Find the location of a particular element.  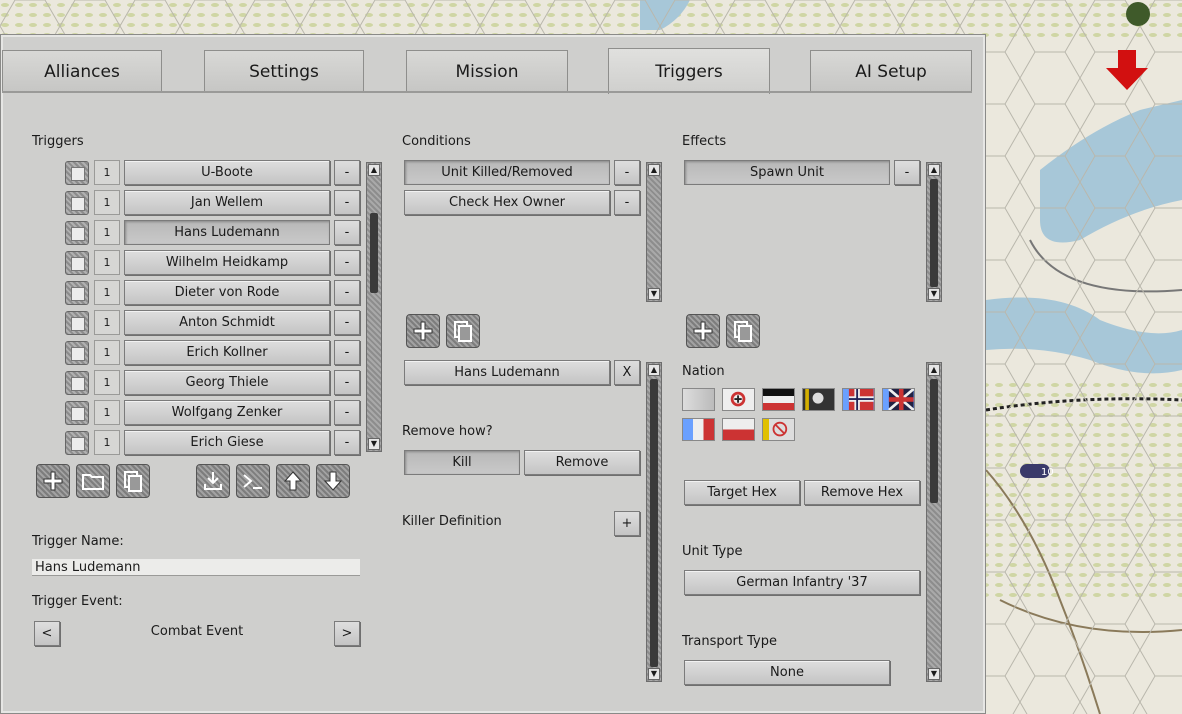

tab-mission: Mission is located at coordinates (487, 71).